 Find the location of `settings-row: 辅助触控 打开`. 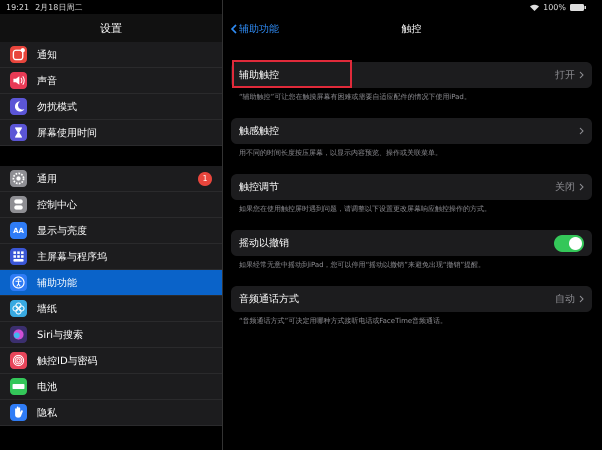

settings-row: 辅助触控 打开 is located at coordinates (411, 75).